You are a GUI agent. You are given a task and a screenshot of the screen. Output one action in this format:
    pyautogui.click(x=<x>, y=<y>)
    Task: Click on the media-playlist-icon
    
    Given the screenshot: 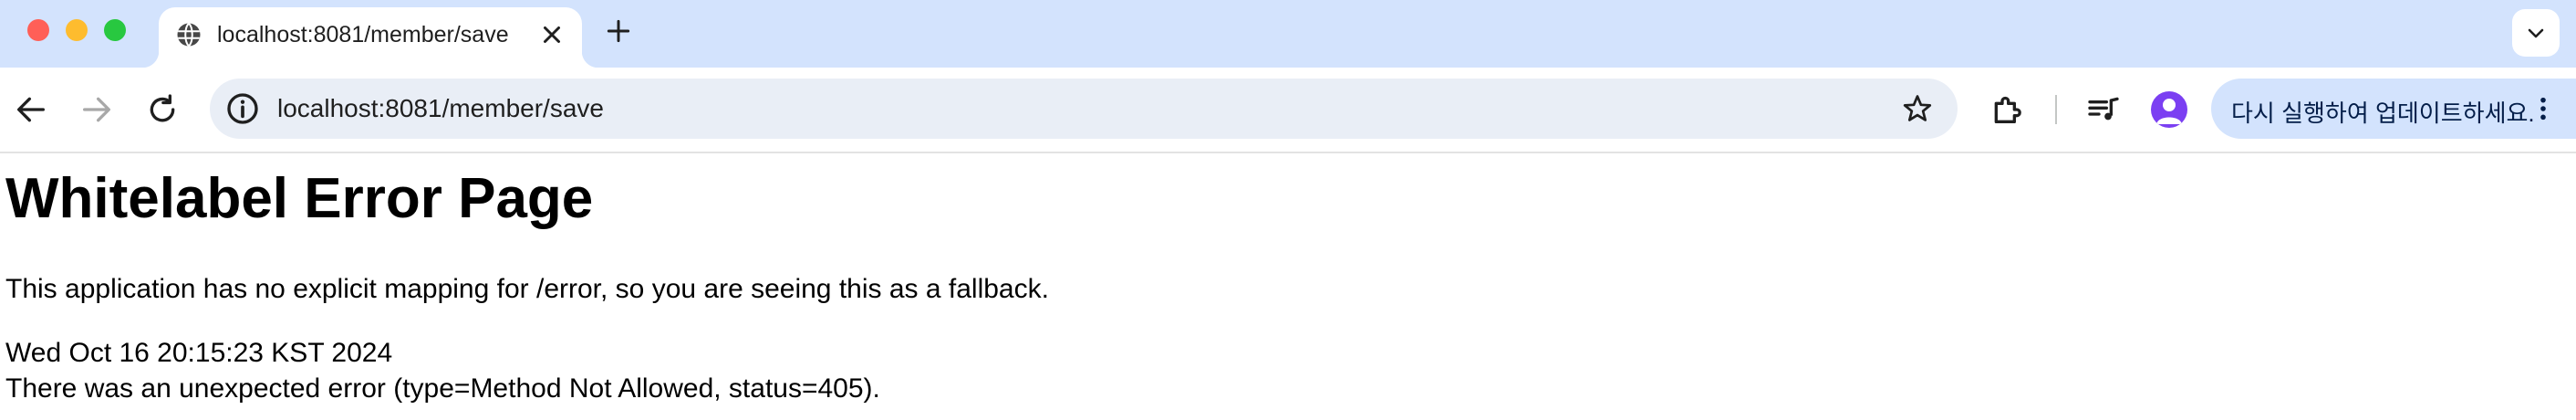 What is the action you would take?
    pyautogui.click(x=2103, y=110)
    